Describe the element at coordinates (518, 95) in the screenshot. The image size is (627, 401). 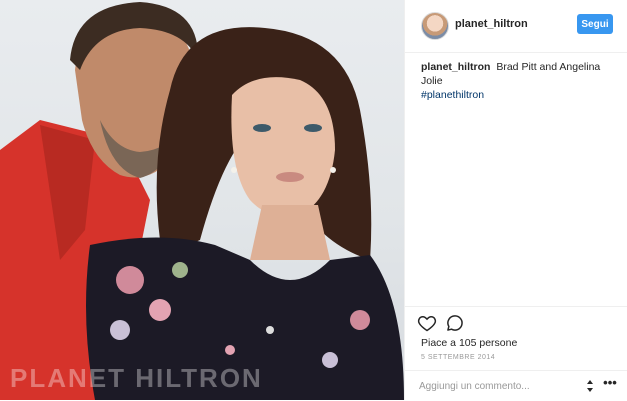
I see `caption-hashtag: #planethiltron` at that location.